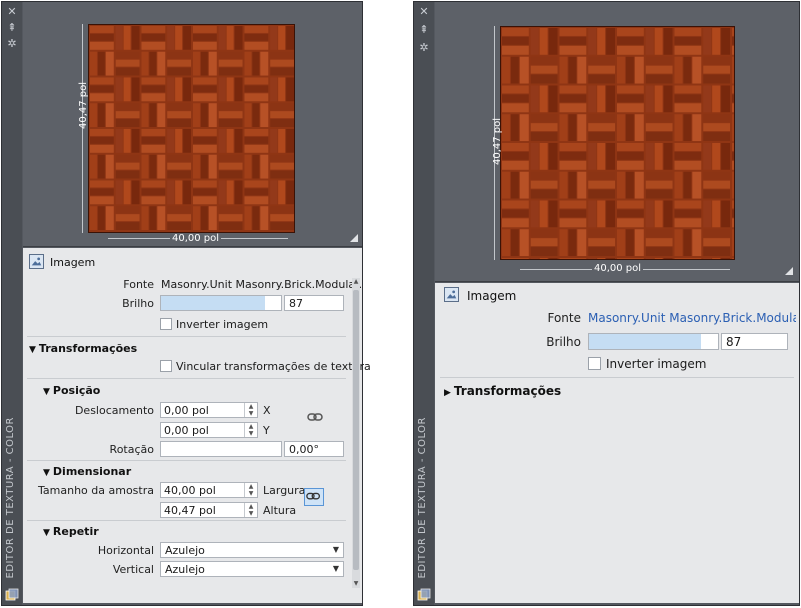 The height and width of the screenshot is (608, 801). What do you see at coordinates (252, 569) in the screenshot?
I see `vertical-repeat-select: Azulejo ▼` at bounding box center [252, 569].